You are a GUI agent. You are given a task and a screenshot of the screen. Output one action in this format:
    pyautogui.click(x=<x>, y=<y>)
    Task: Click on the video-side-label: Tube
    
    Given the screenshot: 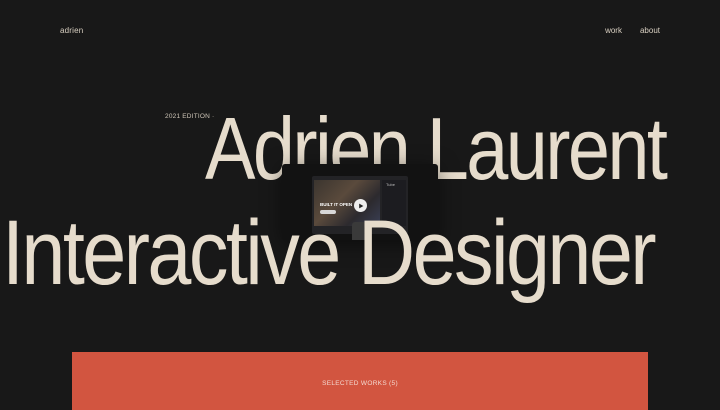 What is the action you would take?
    pyautogui.click(x=390, y=184)
    